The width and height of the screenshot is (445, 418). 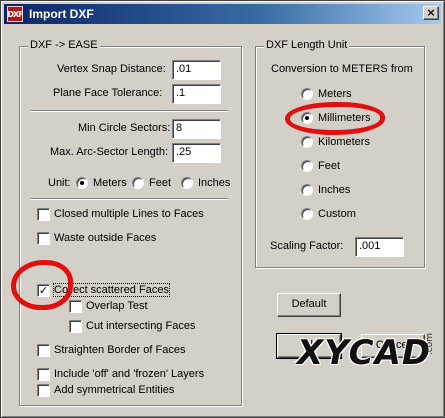 I want to click on unit-radio-inches, so click(x=187, y=183).